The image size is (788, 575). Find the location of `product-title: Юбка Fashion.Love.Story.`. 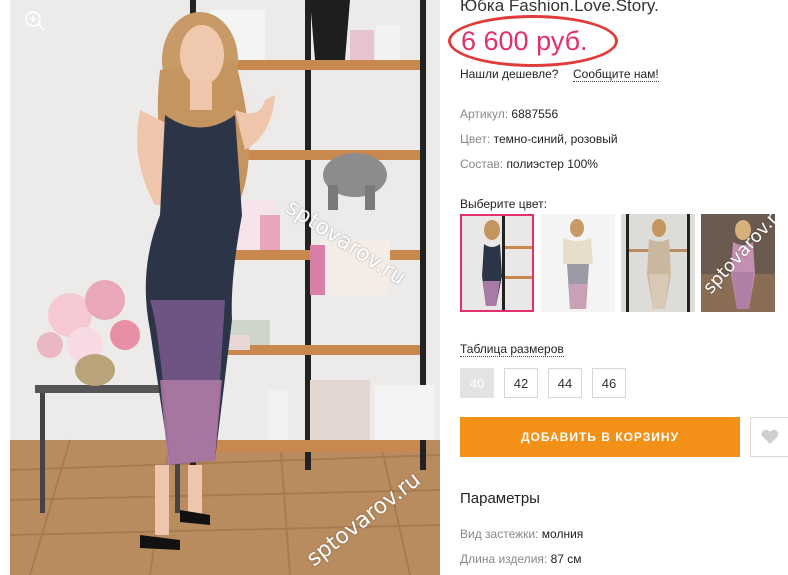

product-title: Юбка Fashion.Love.Story. is located at coordinates (559, 7).